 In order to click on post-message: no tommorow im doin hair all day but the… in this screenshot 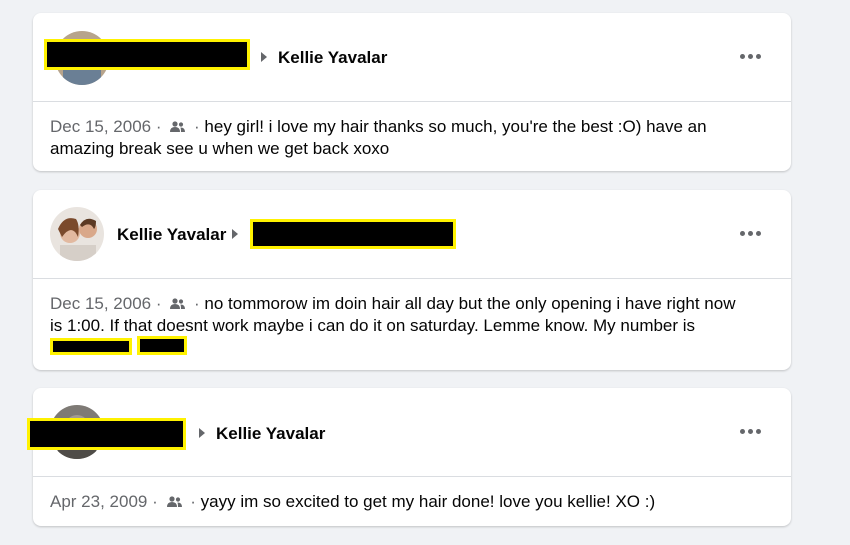, I will do `click(393, 314)`.